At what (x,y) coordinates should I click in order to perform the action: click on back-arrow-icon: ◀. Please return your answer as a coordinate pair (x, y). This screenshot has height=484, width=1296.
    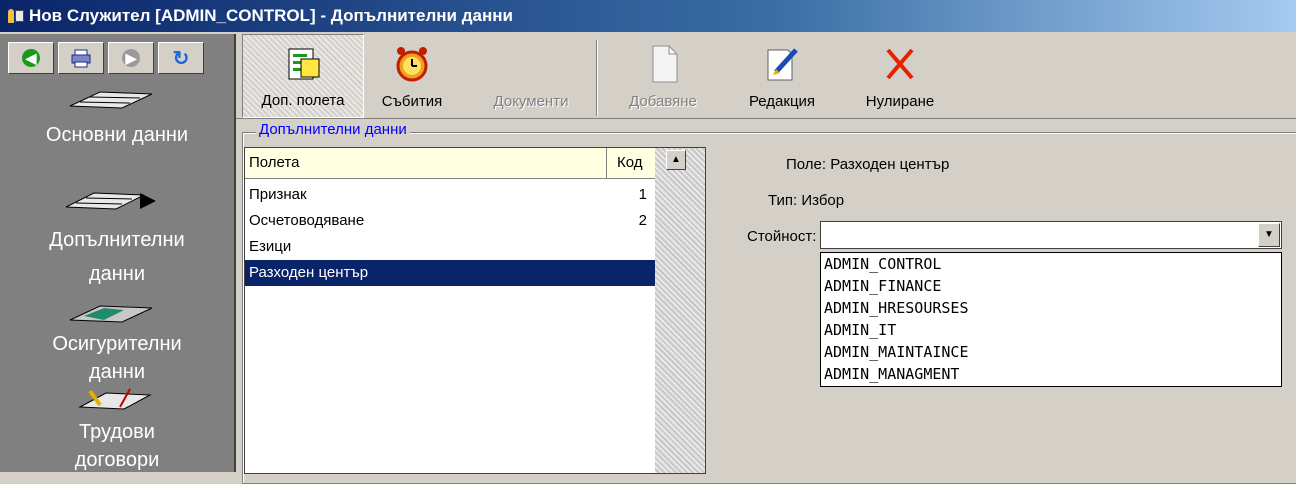
    Looking at the image, I should click on (31, 58).